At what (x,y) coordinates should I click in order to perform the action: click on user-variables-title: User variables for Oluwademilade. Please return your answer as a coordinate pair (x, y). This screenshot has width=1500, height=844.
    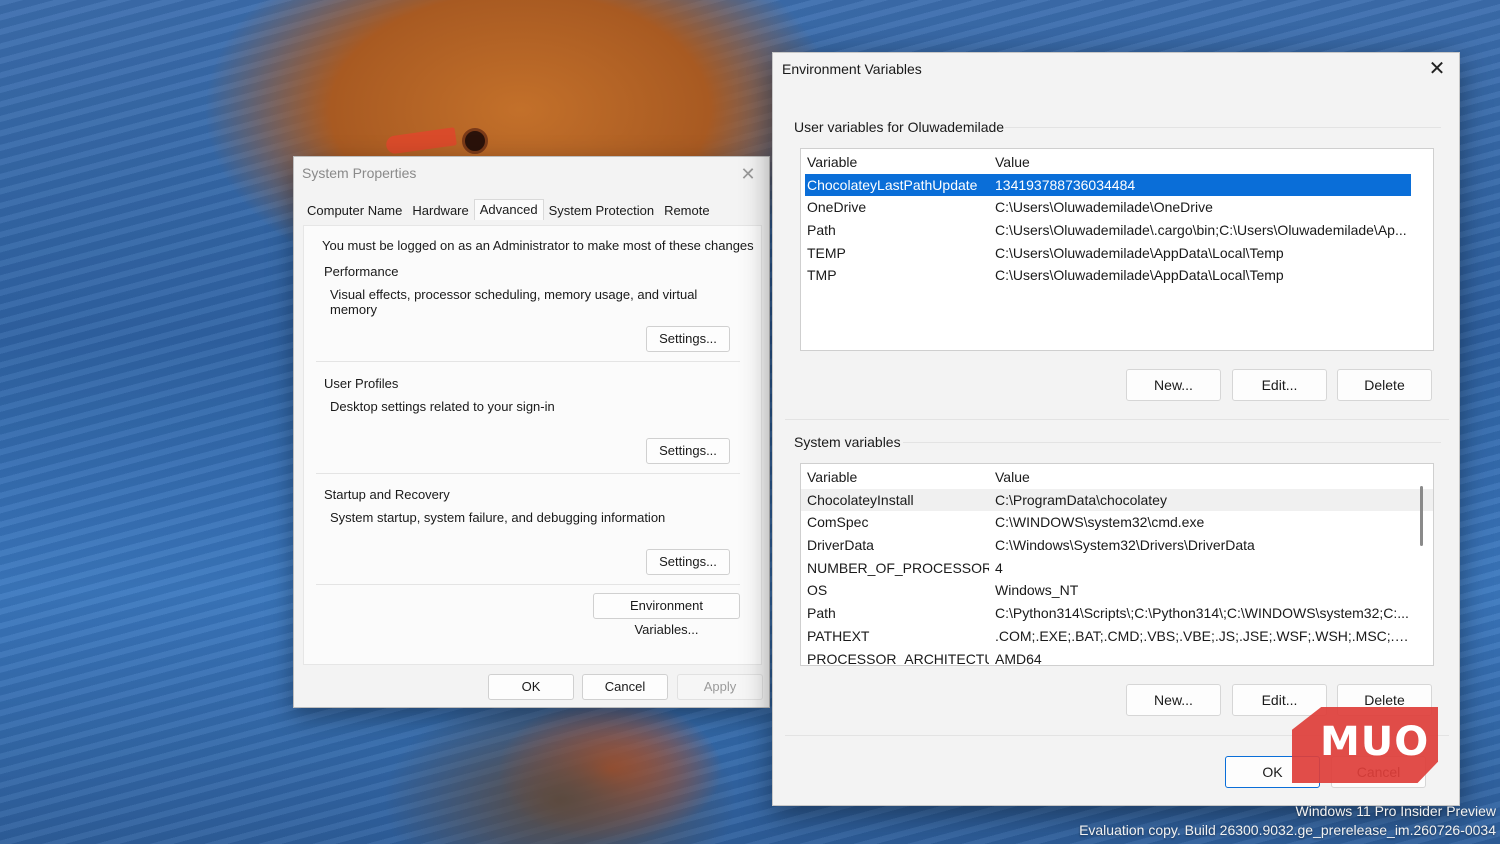
    Looking at the image, I should click on (899, 127).